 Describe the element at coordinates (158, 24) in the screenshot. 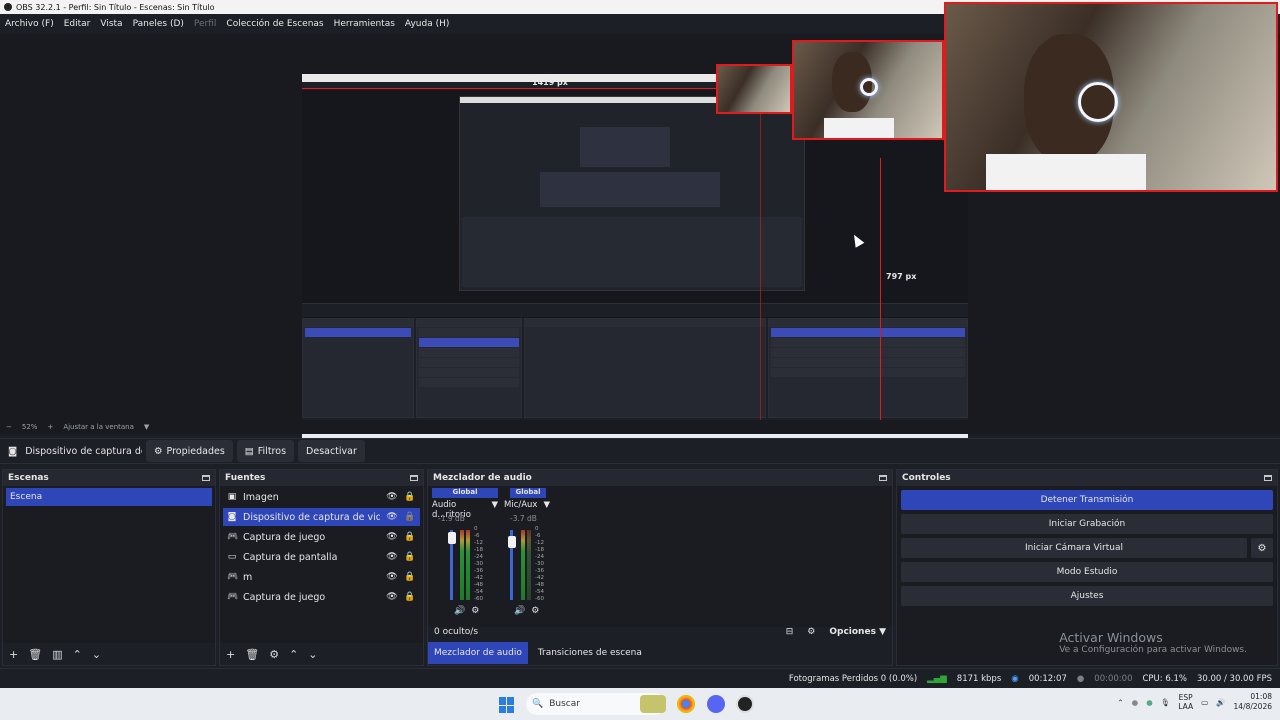

I see `menu-paneles: Paneles (D)` at that location.